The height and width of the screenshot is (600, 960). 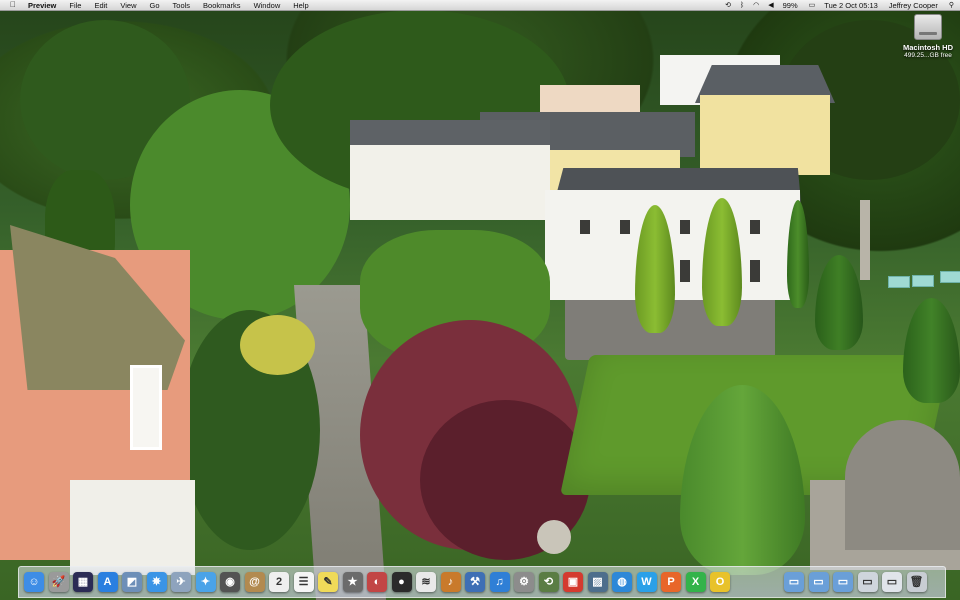 What do you see at coordinates (927, 47) in the screenshot?
I see `disk-name-label: Macintosh HD` at bounding box center [927, 47].